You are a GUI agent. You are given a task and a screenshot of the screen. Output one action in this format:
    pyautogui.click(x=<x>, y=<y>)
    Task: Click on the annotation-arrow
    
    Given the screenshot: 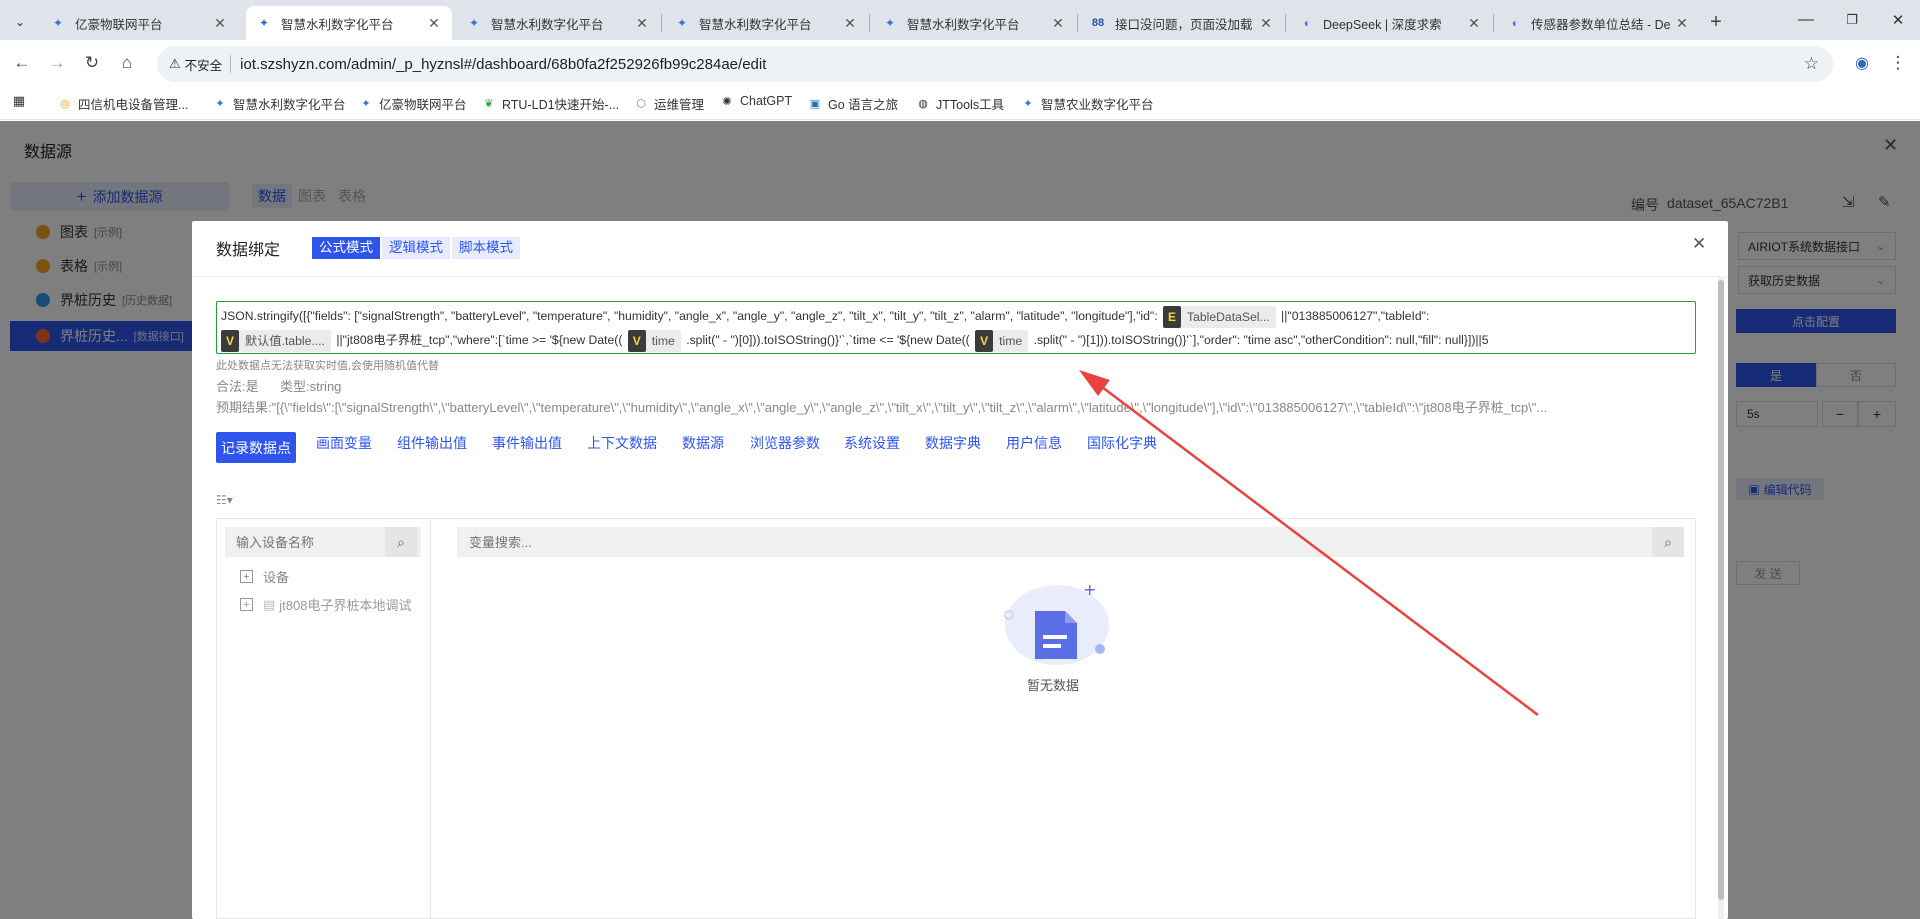 What is the action you would take?
    pyautogui.click(x=1309, y=543)
    